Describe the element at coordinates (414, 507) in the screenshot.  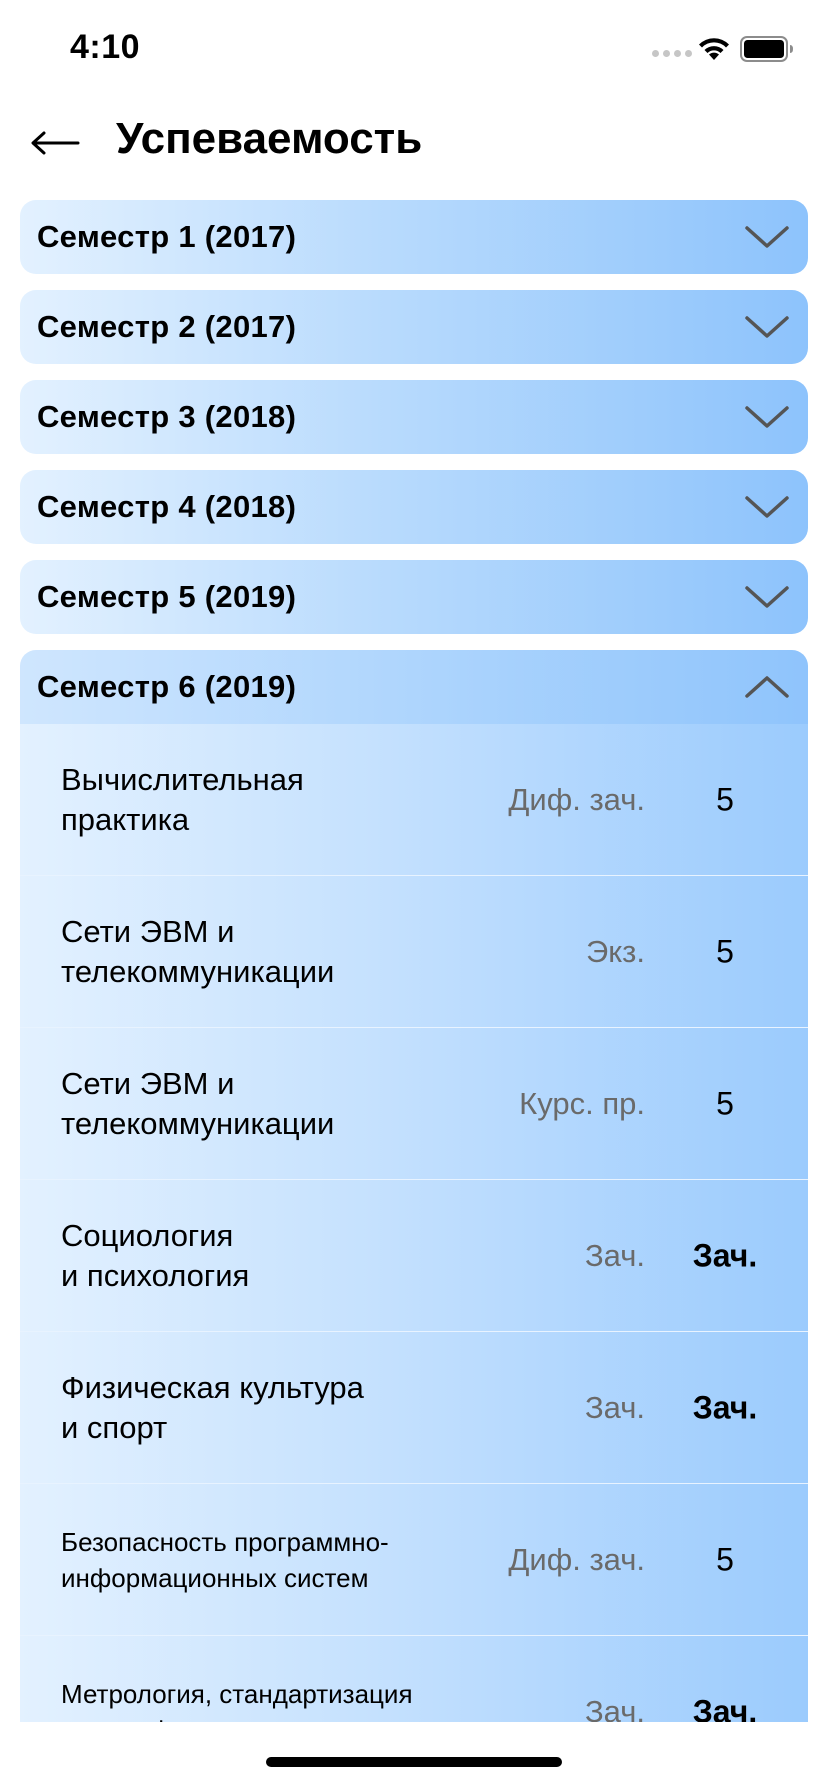
I see `semester-header-4: Семестр 4 (2018)` at that location.